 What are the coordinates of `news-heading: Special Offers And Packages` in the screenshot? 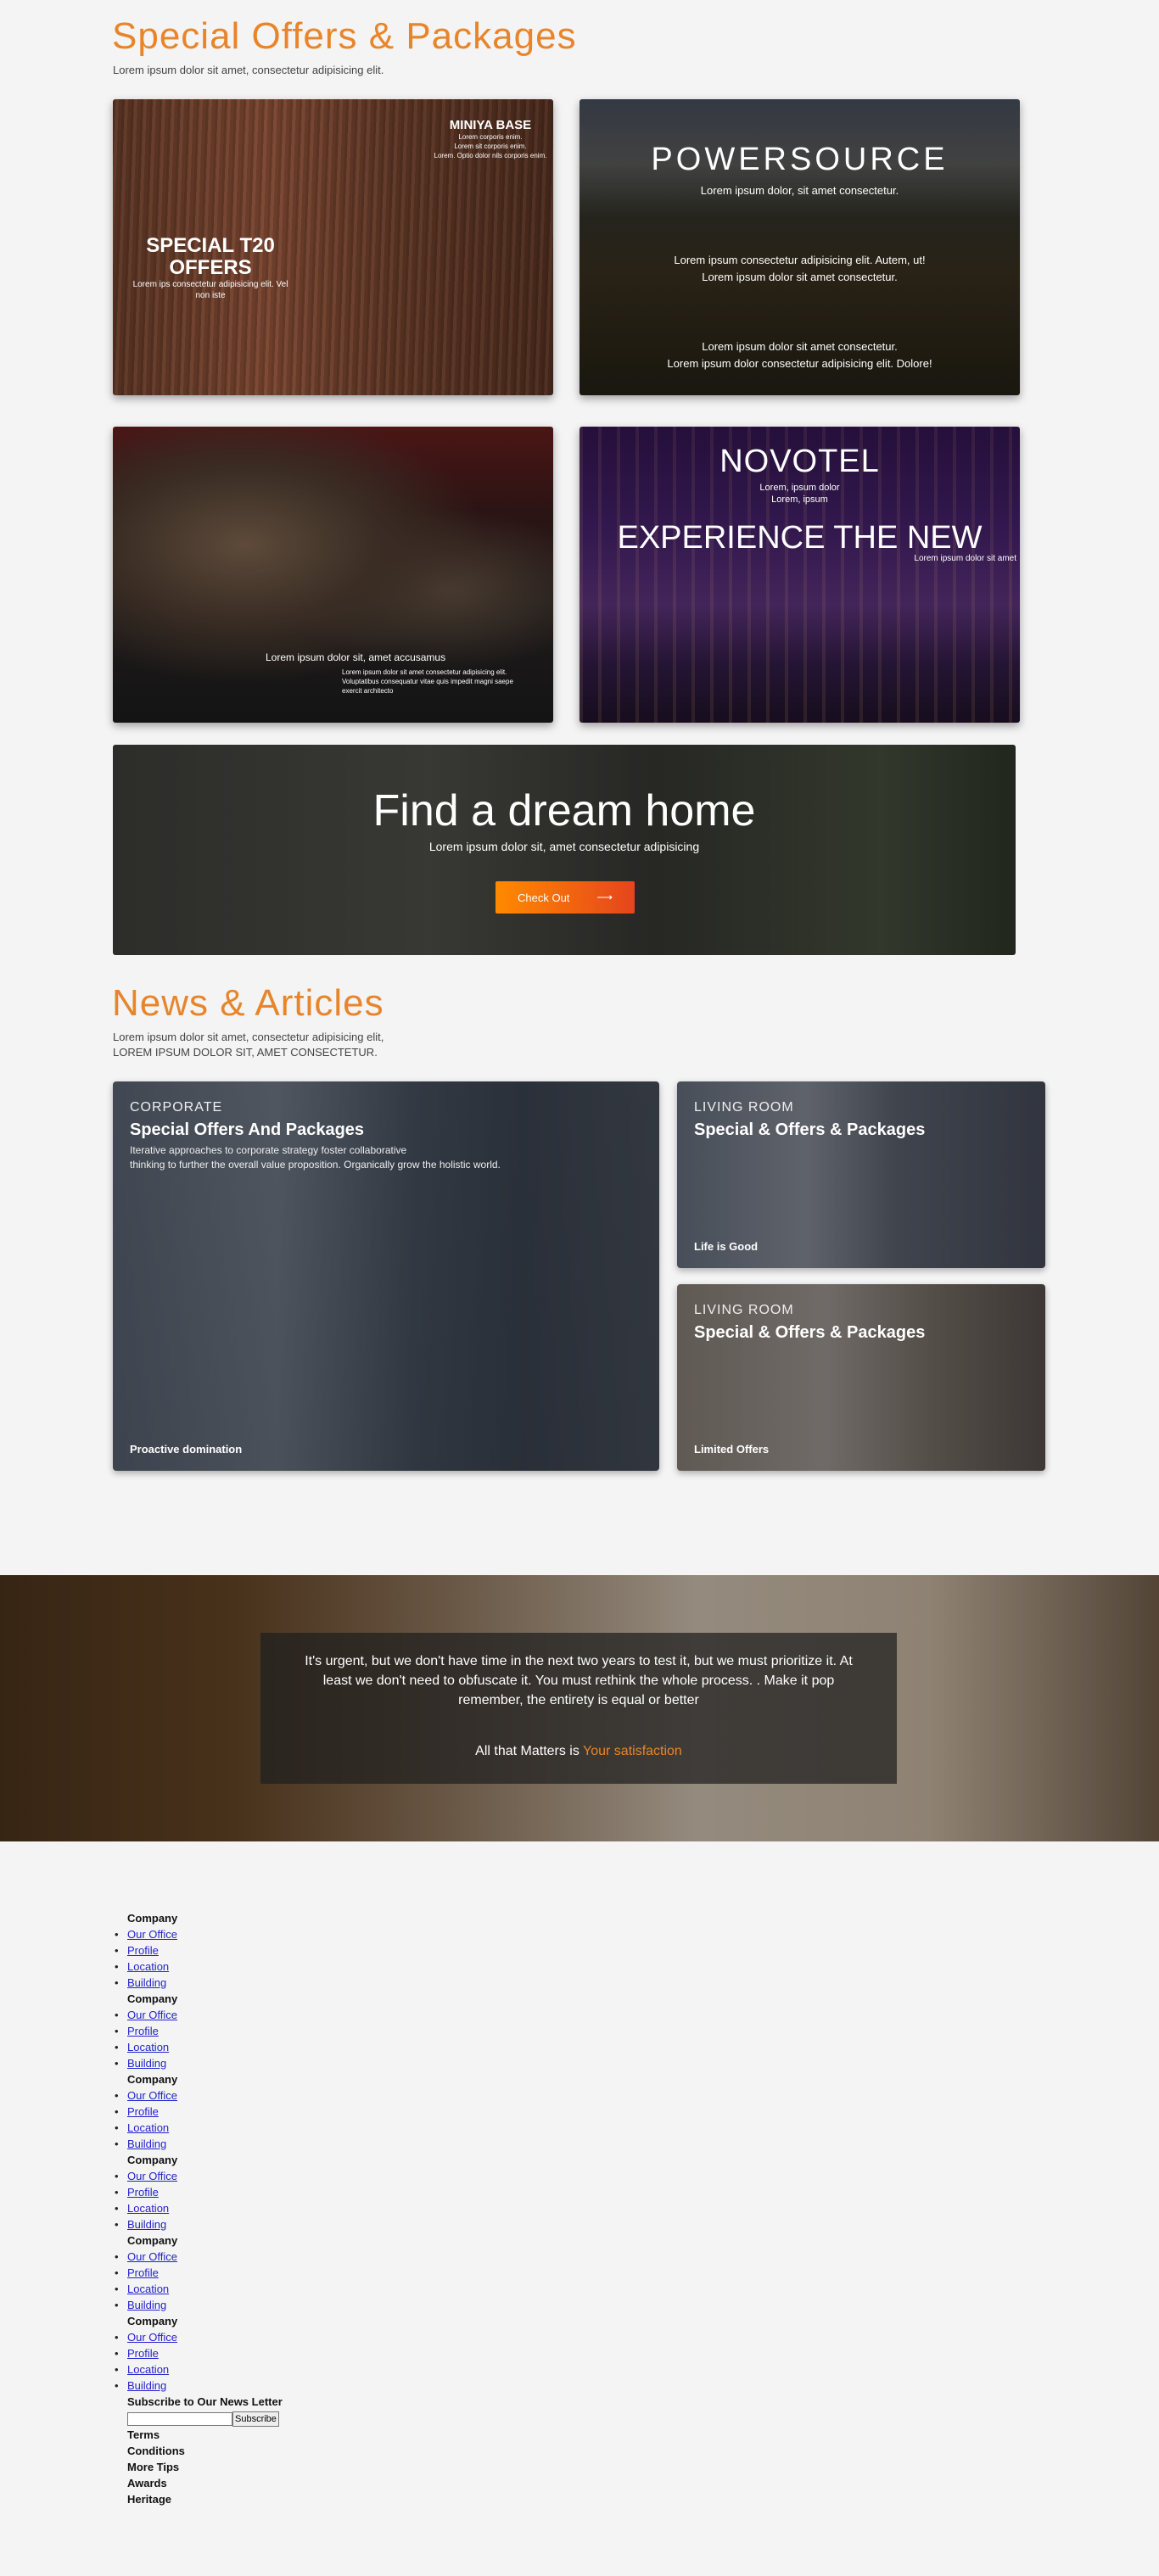 It's located at (247, 1129).